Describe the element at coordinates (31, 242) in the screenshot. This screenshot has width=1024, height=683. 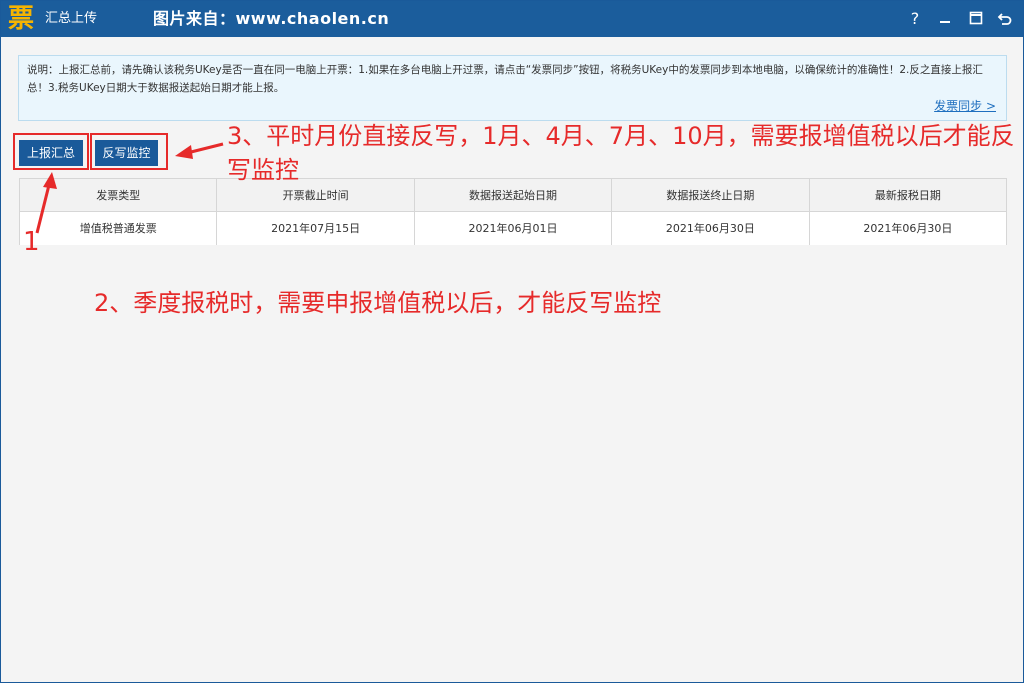
I see `annotation-note-1: 1` at that location.